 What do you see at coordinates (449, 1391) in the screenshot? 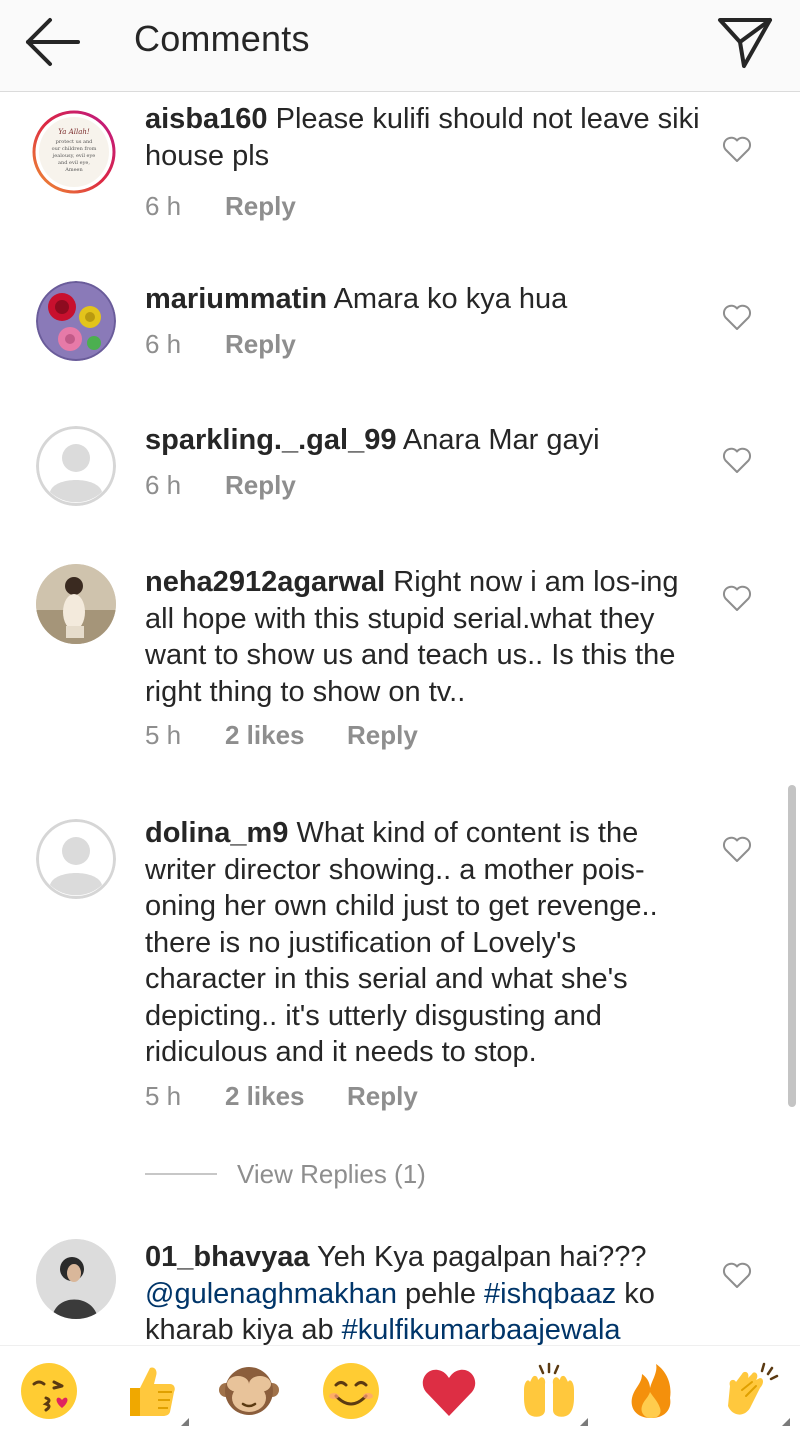
I see `red-heart-emoji-icon` at bounding box center [449, 1391].